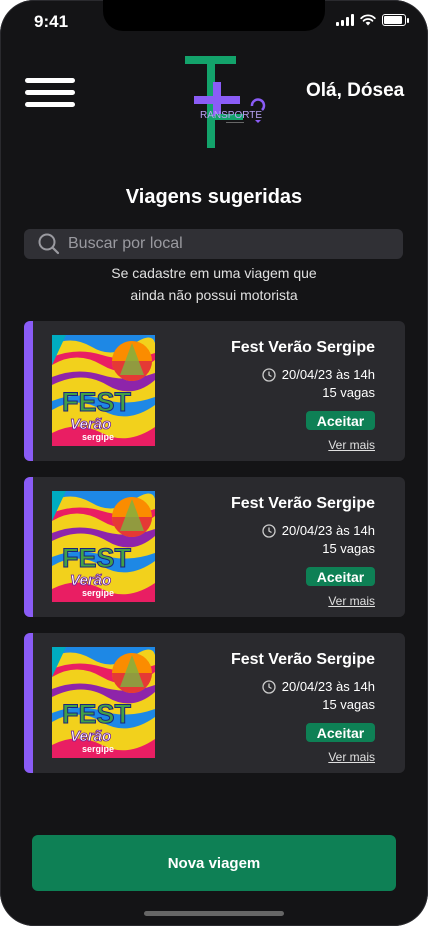  Describe the element at coordinates (355, 90) in the screenshot. I see `greeting: Olá, Dósea` at that location.